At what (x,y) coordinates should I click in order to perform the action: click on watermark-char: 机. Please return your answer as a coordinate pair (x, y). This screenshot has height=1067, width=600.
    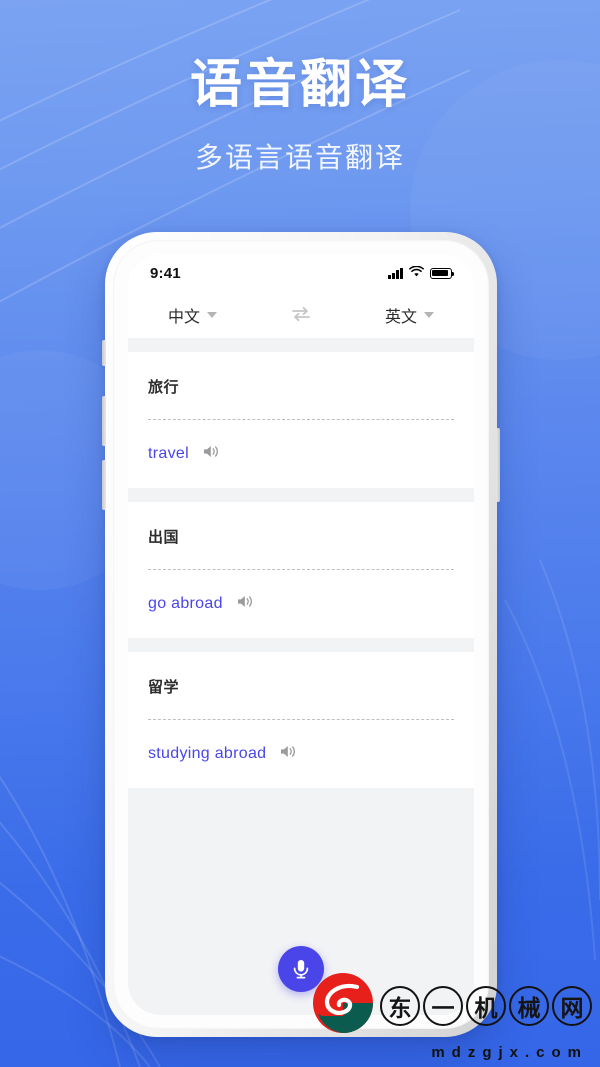
    Looking at the image, I should click on (486, 1005).